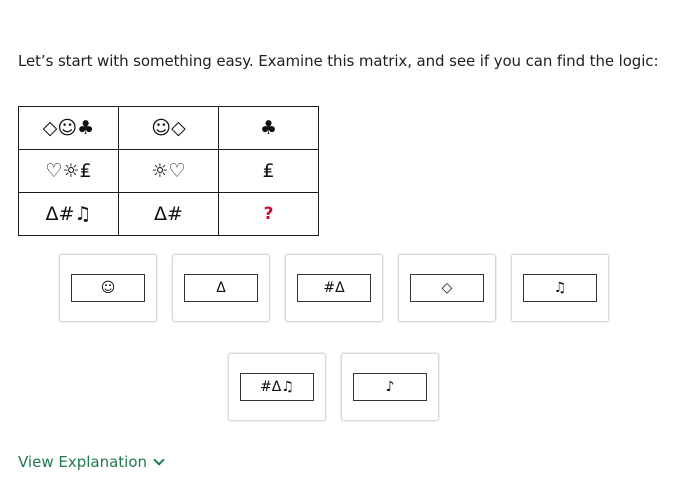 This screenshot has height=489, width=680. I want to click on answer-option-symbol: #Δ, so click(334, 288).